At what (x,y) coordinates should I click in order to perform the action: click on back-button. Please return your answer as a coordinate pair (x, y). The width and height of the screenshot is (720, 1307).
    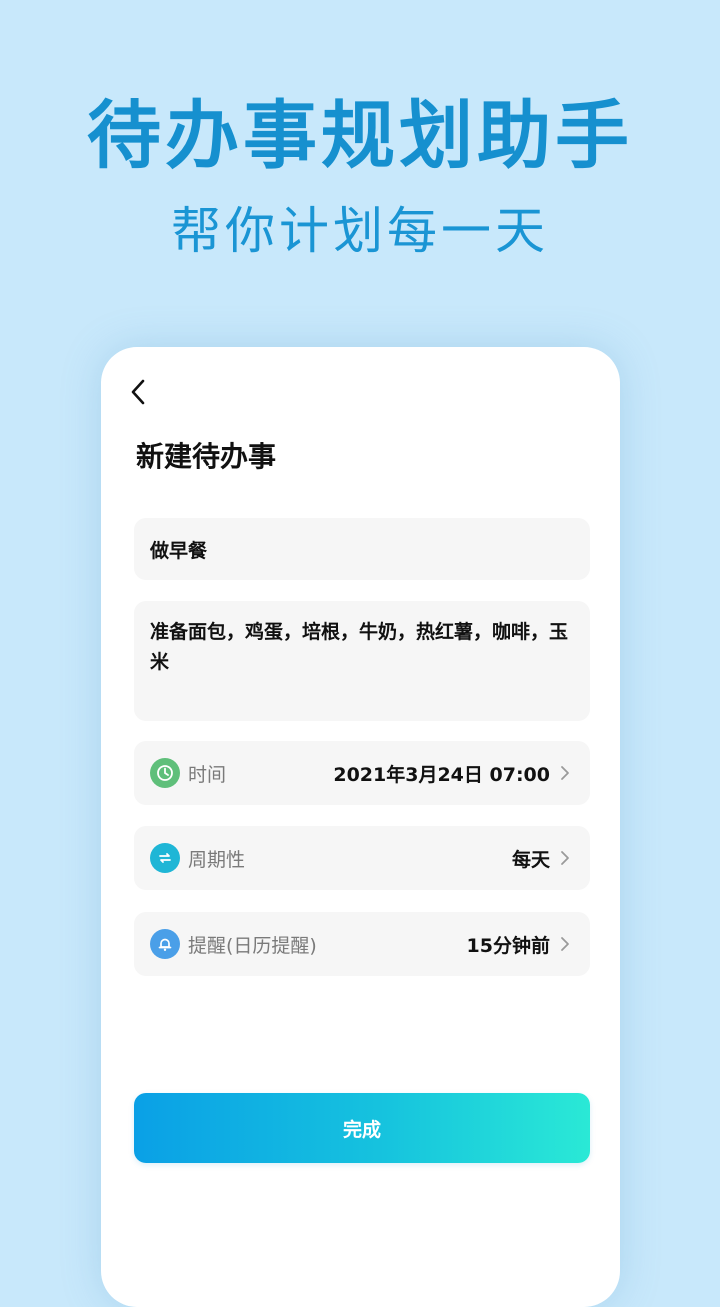
    Looking at the image, I should click on (138, 392).